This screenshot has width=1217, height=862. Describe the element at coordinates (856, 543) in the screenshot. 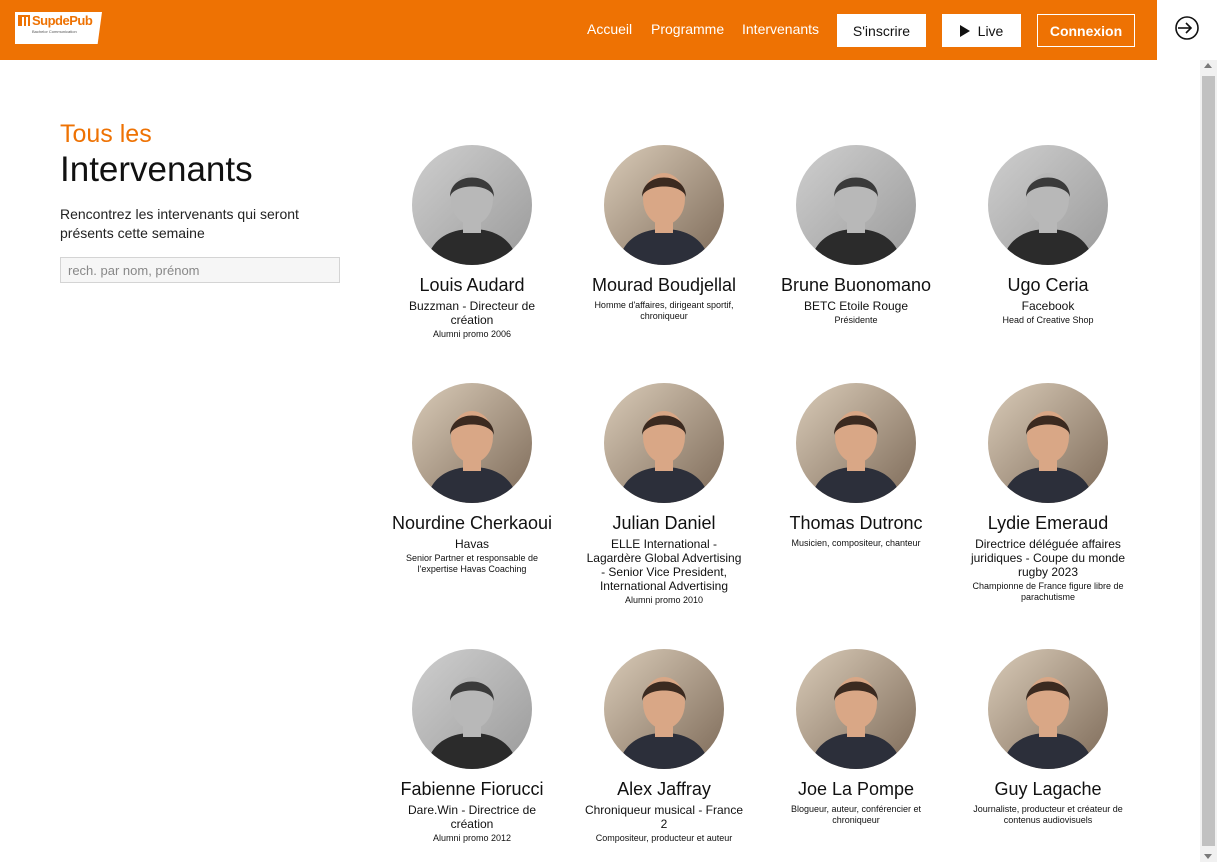

I see `speaker-detail: Musicien, compositeur, chanteur` at that location.